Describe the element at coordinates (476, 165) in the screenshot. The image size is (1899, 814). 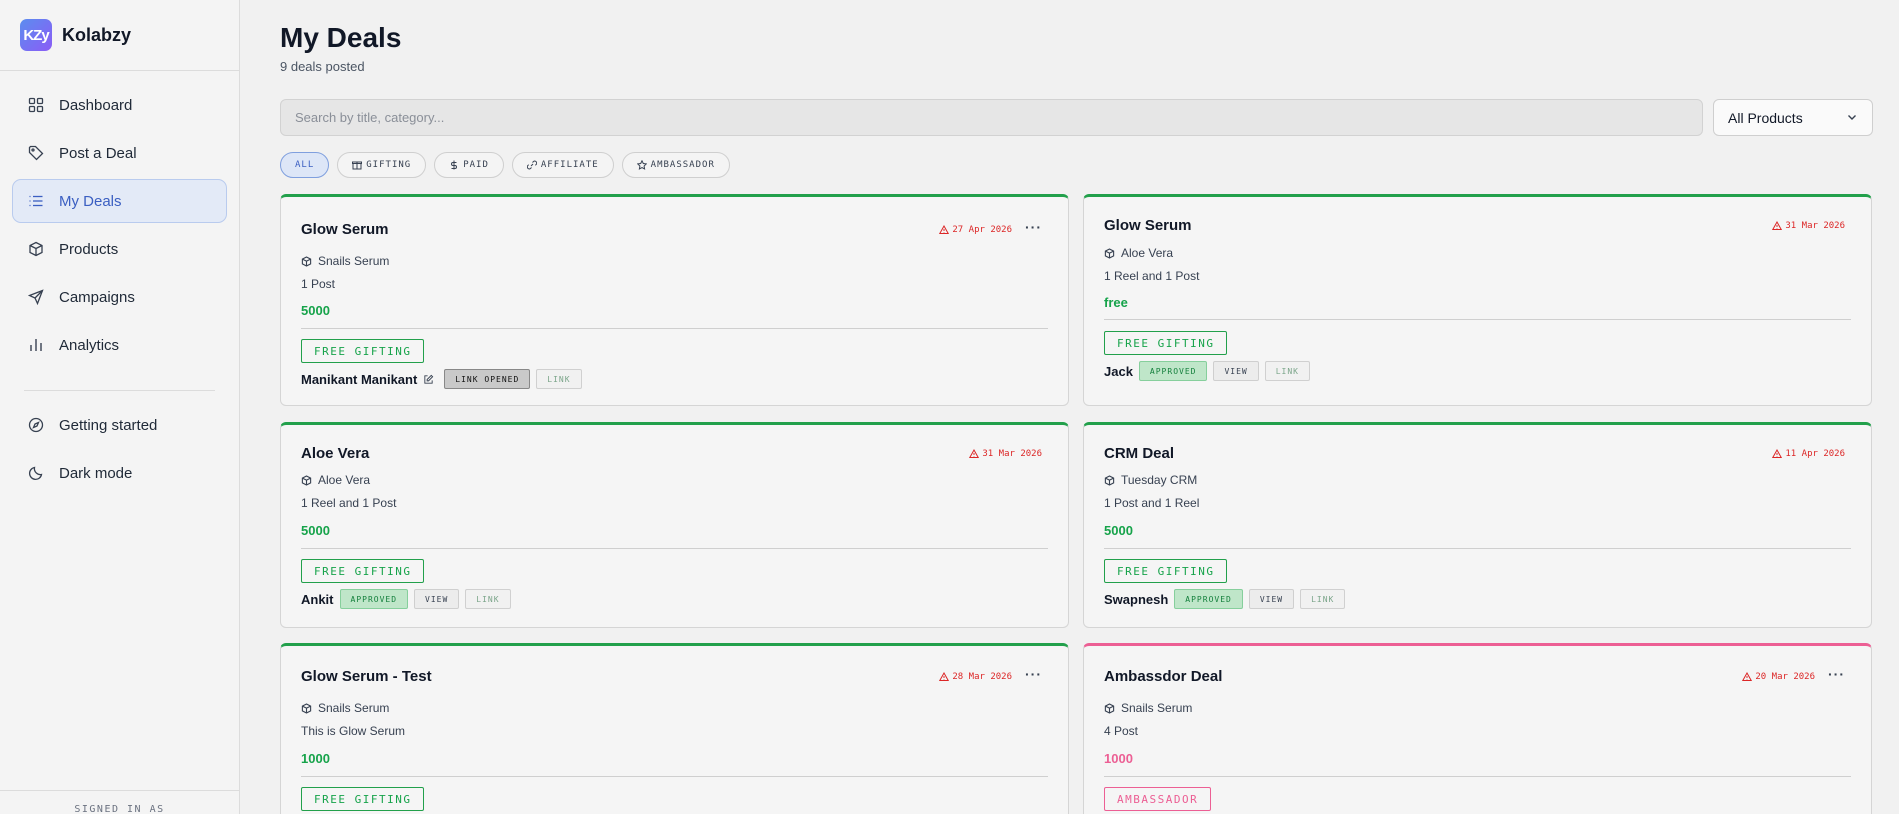
I see `filter-label: PAID` at that location.